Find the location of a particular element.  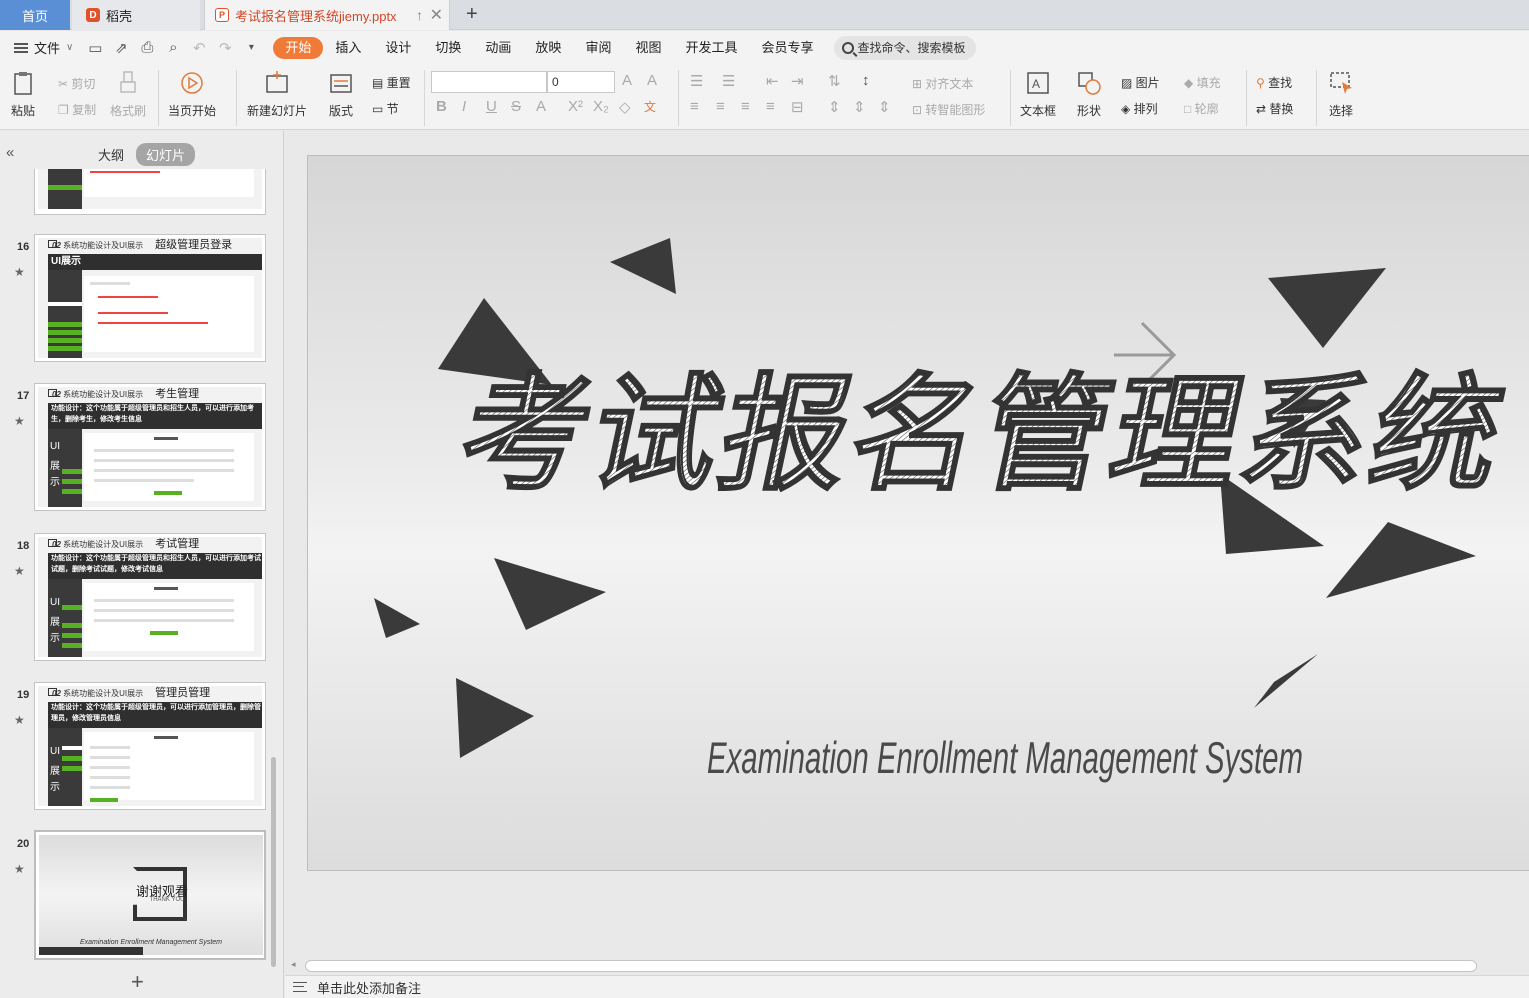

tab-view: 视图 is located at coordinates (648, 48).